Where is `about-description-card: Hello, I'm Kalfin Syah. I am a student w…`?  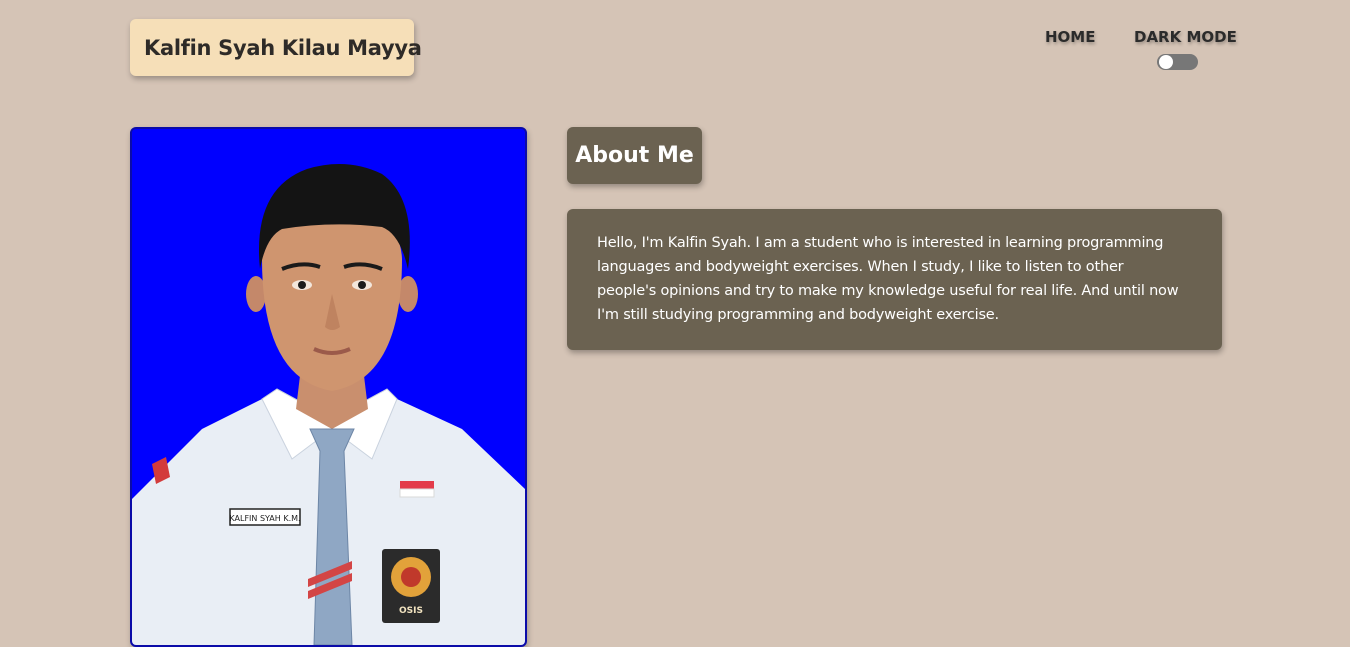 about-description-card: Hello, I'm Kalfin Syah. I am a student w… is located at coordinates (894, 279).